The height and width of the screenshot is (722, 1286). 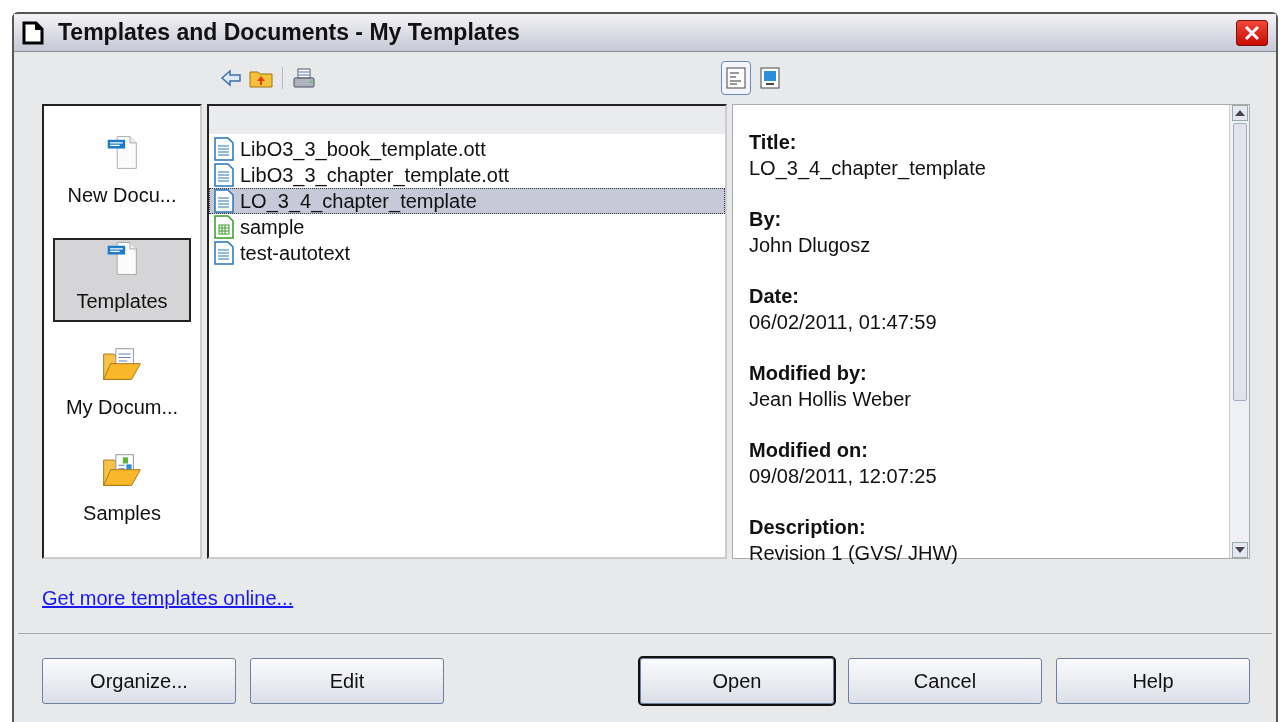 I want to click on file-item: LibO3_3_chapter_template.ott, so click(x=467, y=175).